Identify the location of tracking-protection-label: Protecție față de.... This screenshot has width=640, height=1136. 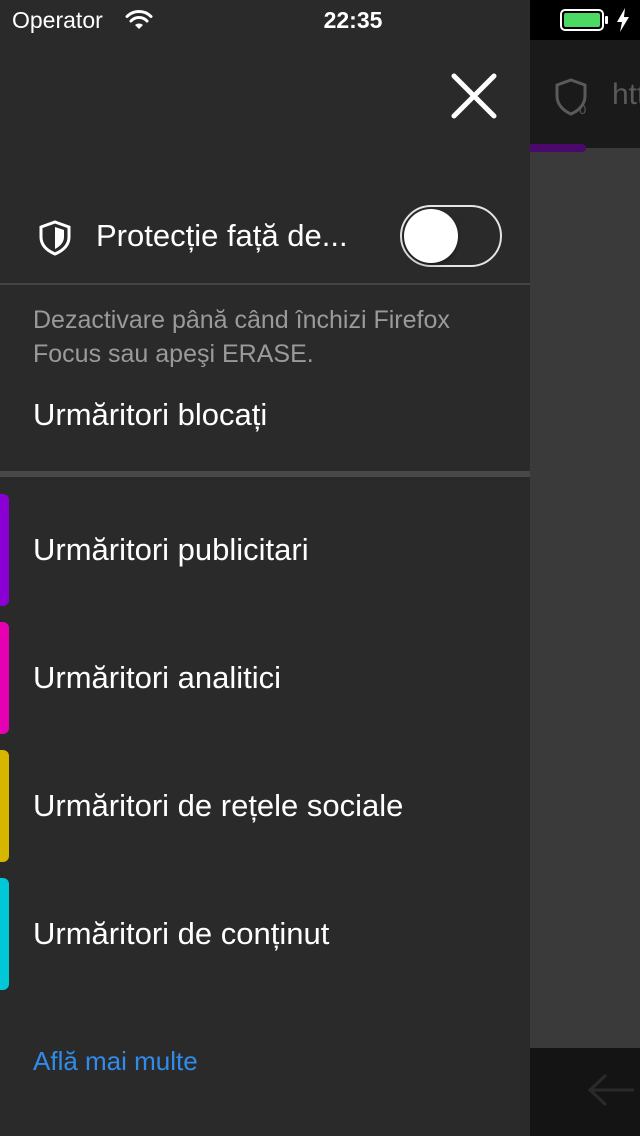
(222, 235).